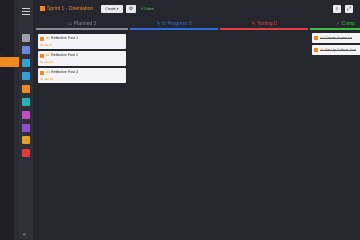 The height and width of the screenshot is (240, 360). What do you see at coordinates (322, 50) in the screenshot?
I see `task-id: #5` at bounding box center [322, 50].